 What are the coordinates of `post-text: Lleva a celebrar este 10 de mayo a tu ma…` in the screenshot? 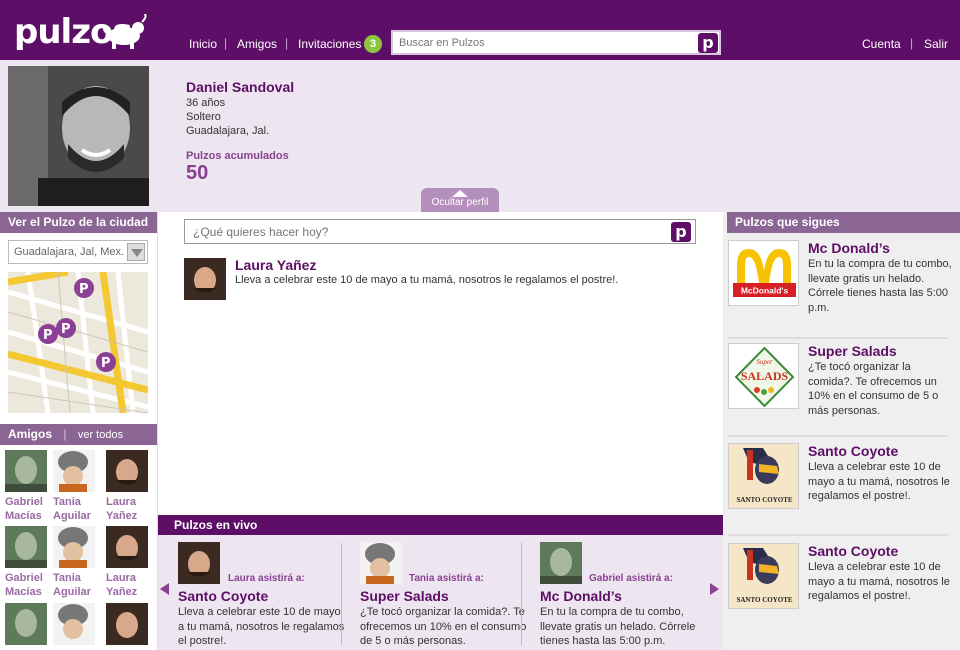 It's located at (427, 280).